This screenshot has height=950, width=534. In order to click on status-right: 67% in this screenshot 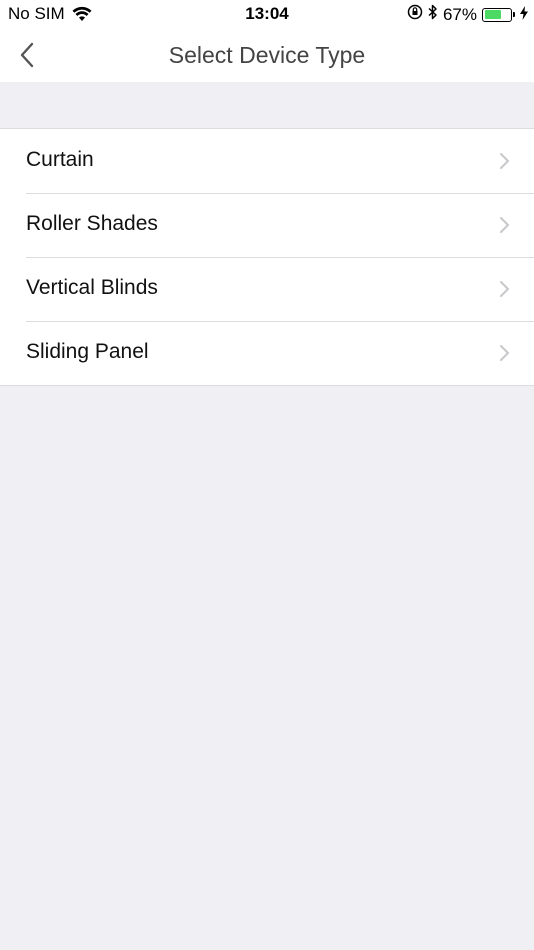, I will do `click(465, 14)`.